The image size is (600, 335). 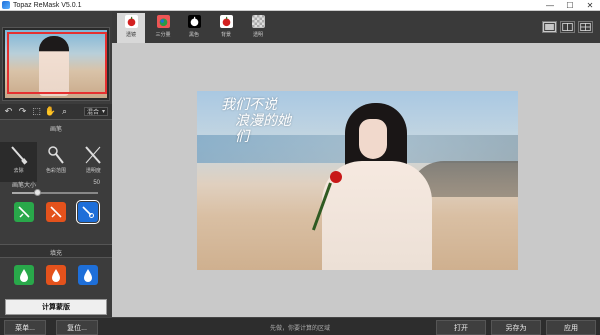 I want to click on tab-label-lens: 透镜, so click(x=130, y=35).